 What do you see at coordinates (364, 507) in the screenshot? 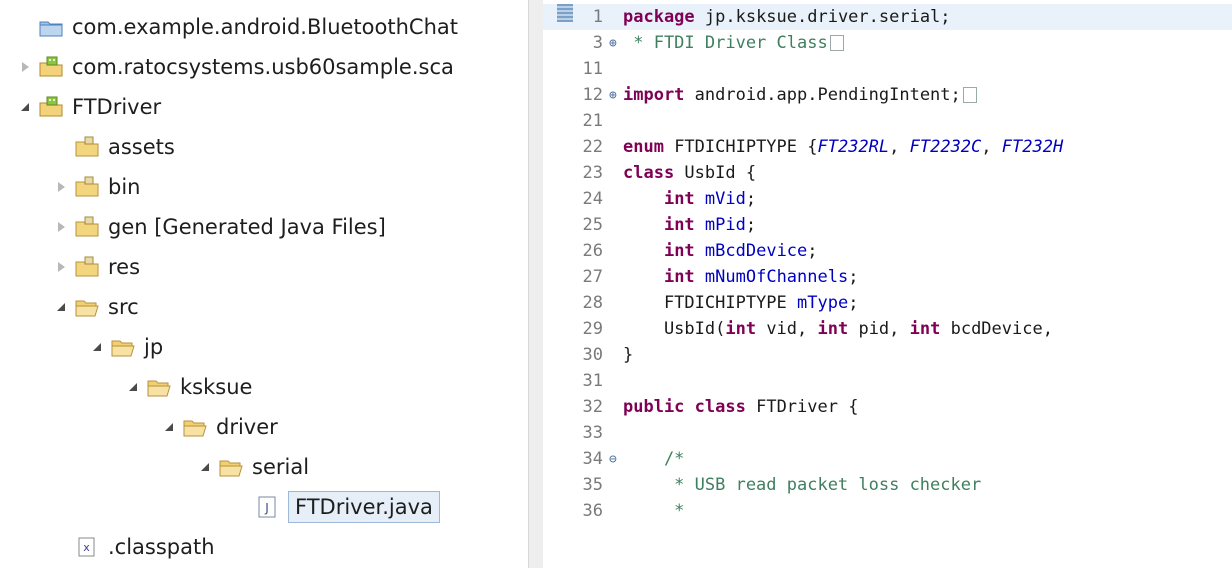
I see `tree-item-label: FTDriver.java` at bounding box center [364, 507].